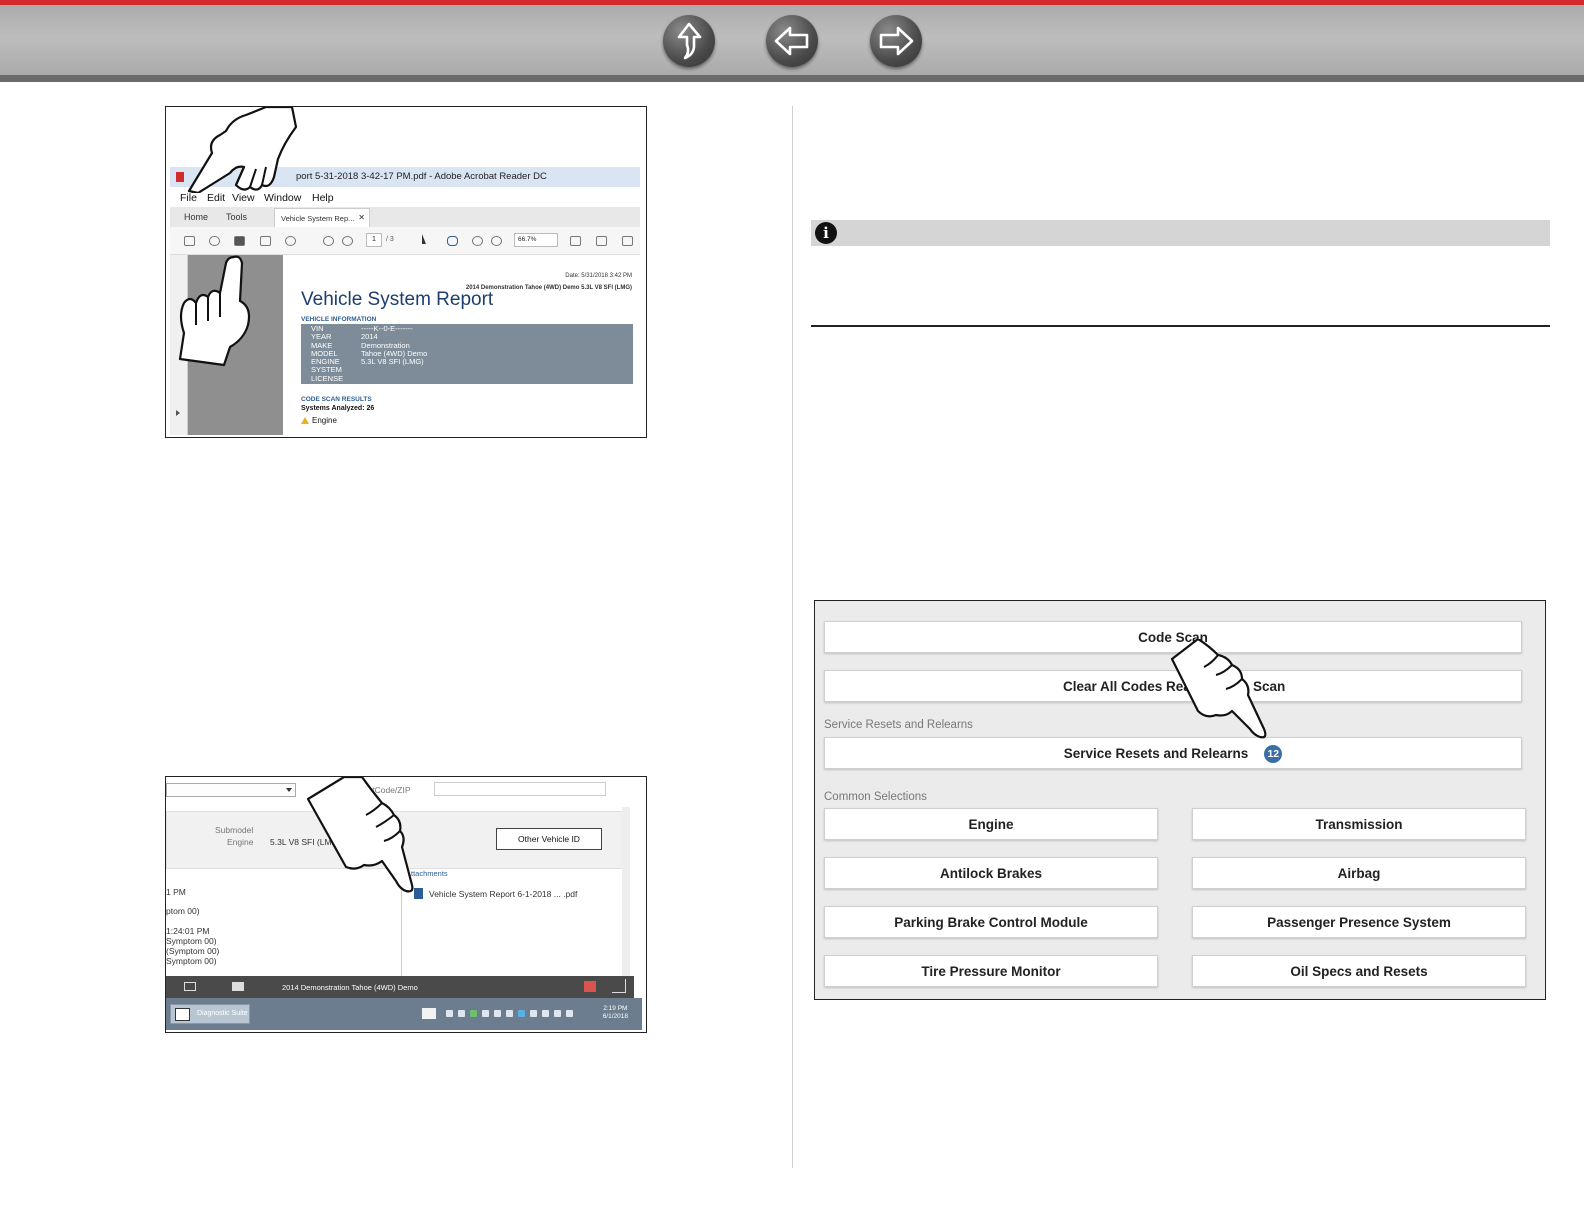 This screenshot has width=1584, height=1224. Describe the element at coordinates (374, 240) in the screenshot. I see `page-number-field: 1` at that location.